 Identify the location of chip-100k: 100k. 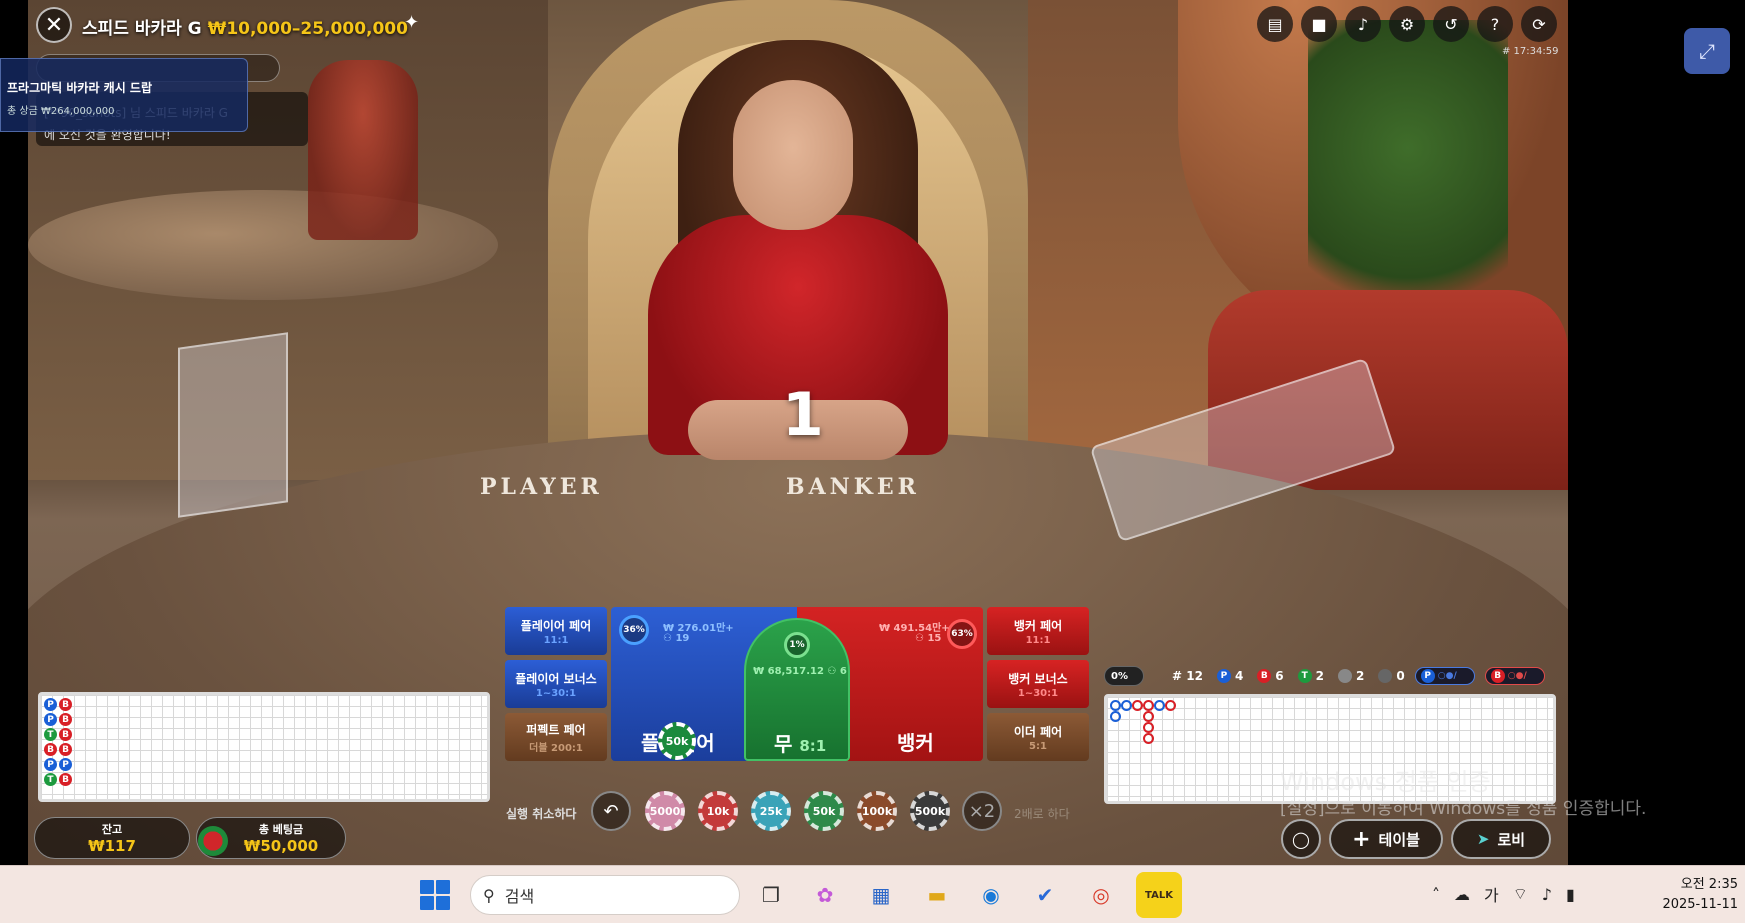
(877, 811).